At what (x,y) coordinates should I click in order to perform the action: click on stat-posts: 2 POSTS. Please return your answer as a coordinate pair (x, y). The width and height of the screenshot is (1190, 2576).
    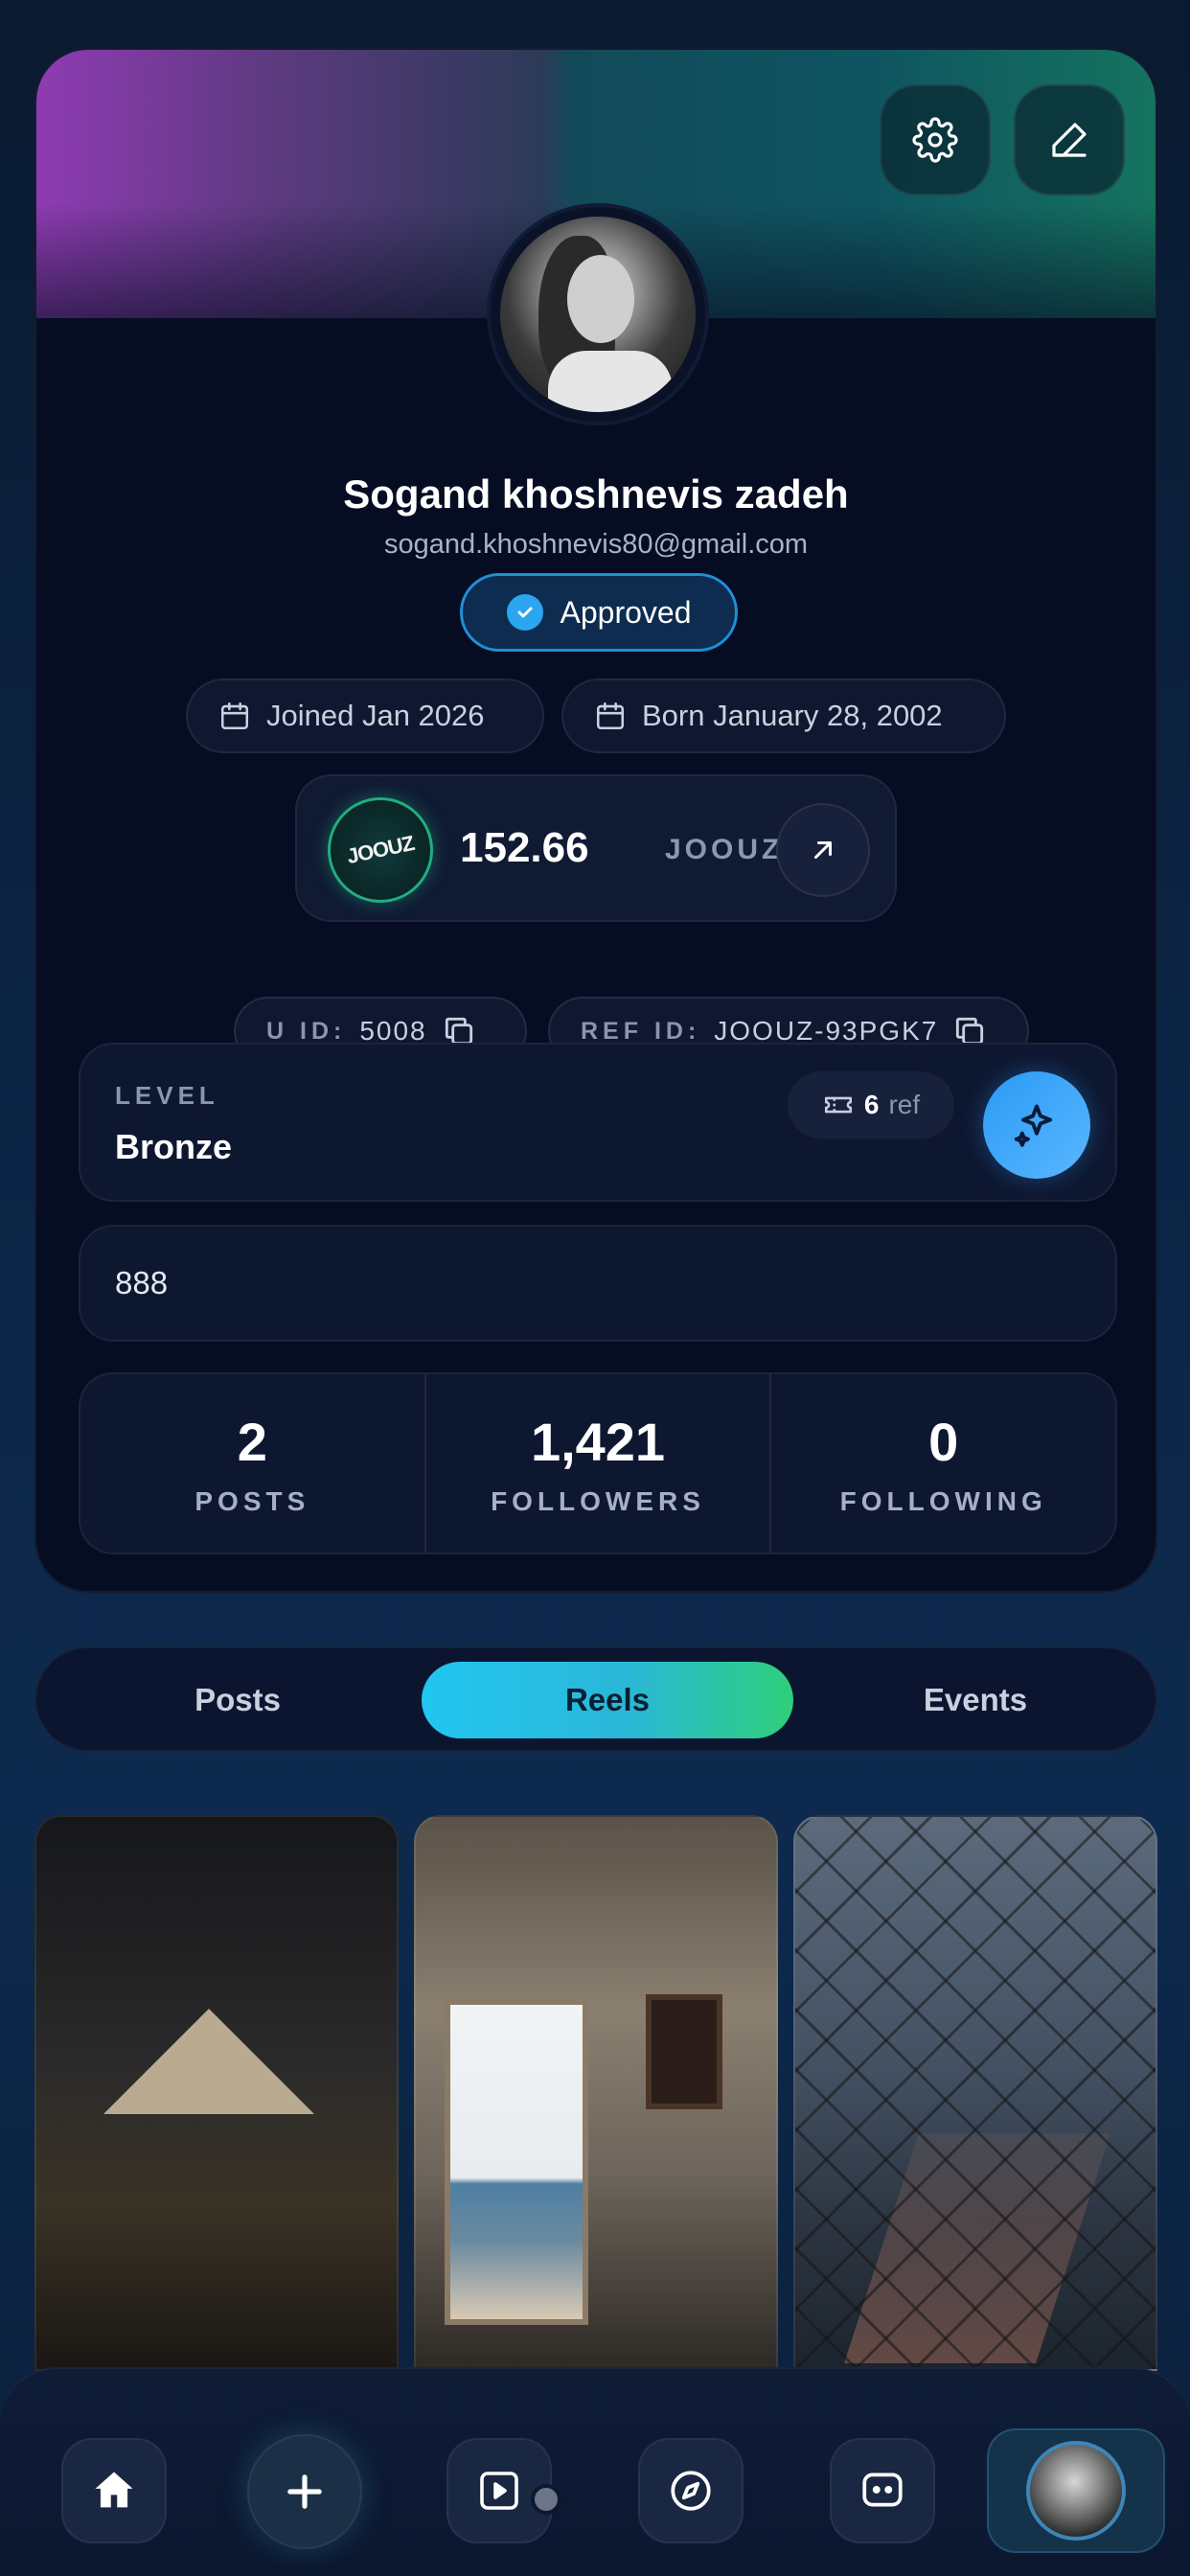
    Looking at the image, I should click on (253, 1463).